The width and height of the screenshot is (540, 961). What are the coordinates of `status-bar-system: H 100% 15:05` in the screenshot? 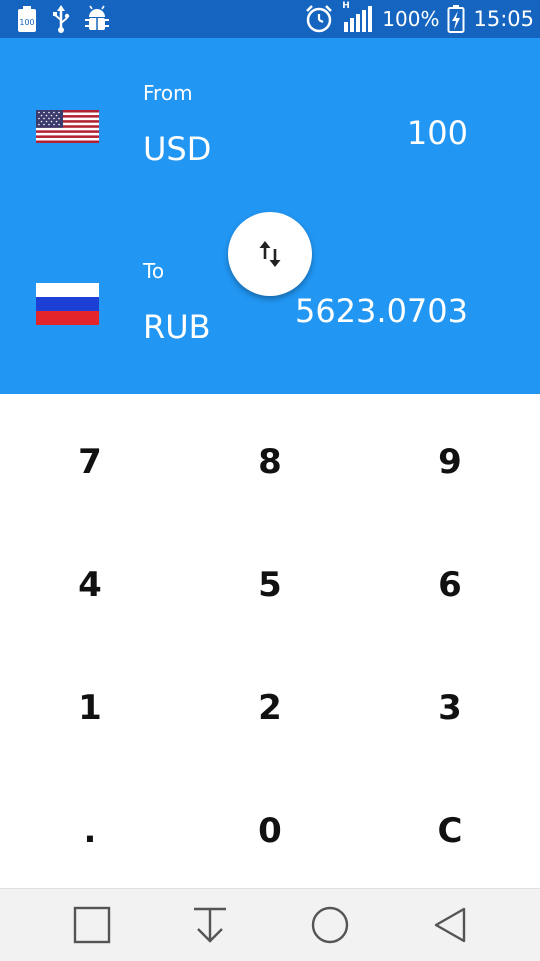 It's located at (419, 17).